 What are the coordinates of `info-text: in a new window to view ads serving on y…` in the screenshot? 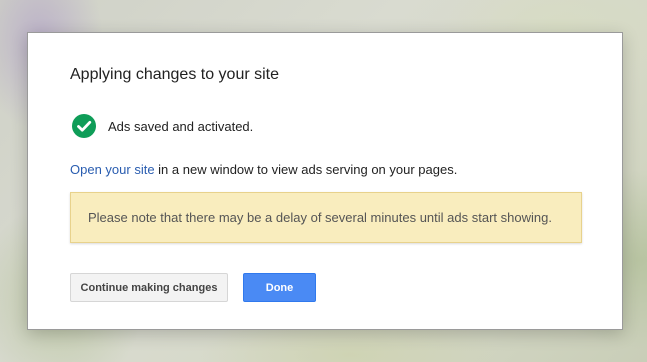 It's located at (306, 169).